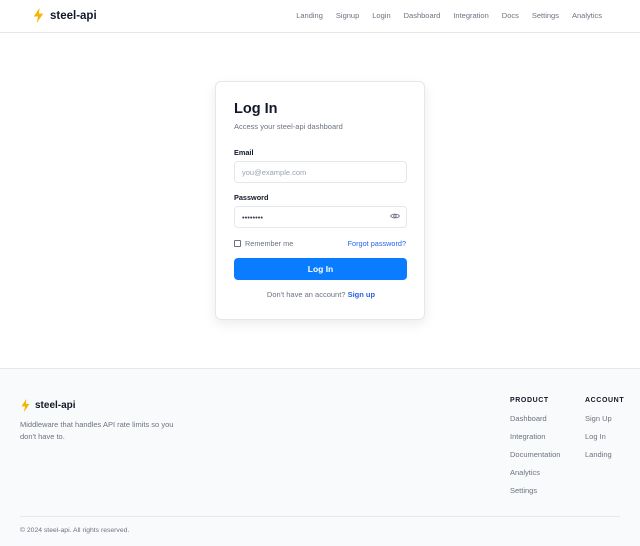 The height and width of the screenshot is (546, 640). What do you see at coordinates (422, 15) in the screenshot?
I see `nav-dashboard: Dashboard` at bounding box center [422, 15].